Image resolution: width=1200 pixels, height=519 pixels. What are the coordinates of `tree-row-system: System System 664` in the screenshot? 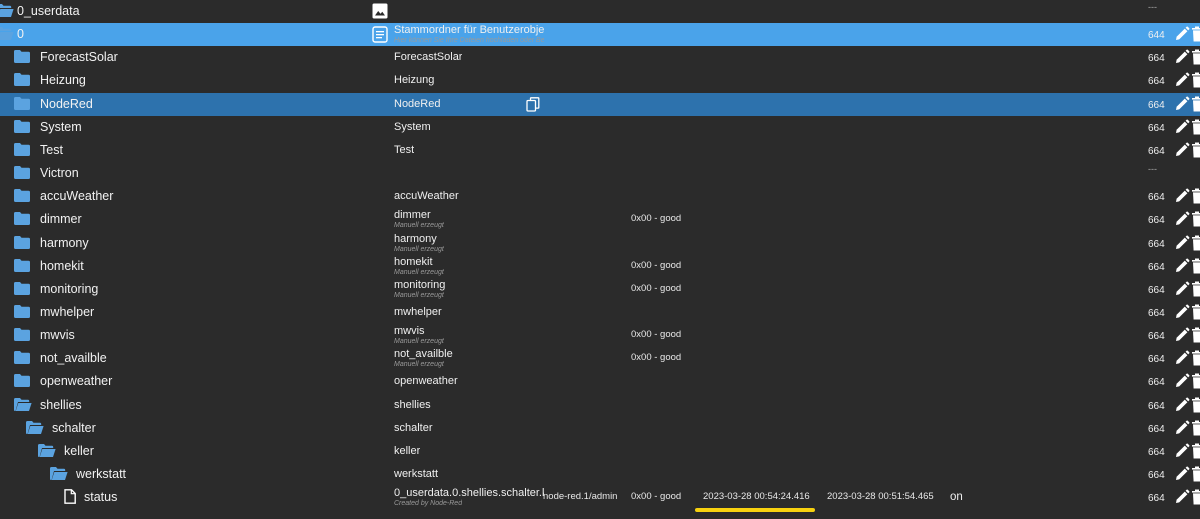 It's located at (600, 127).